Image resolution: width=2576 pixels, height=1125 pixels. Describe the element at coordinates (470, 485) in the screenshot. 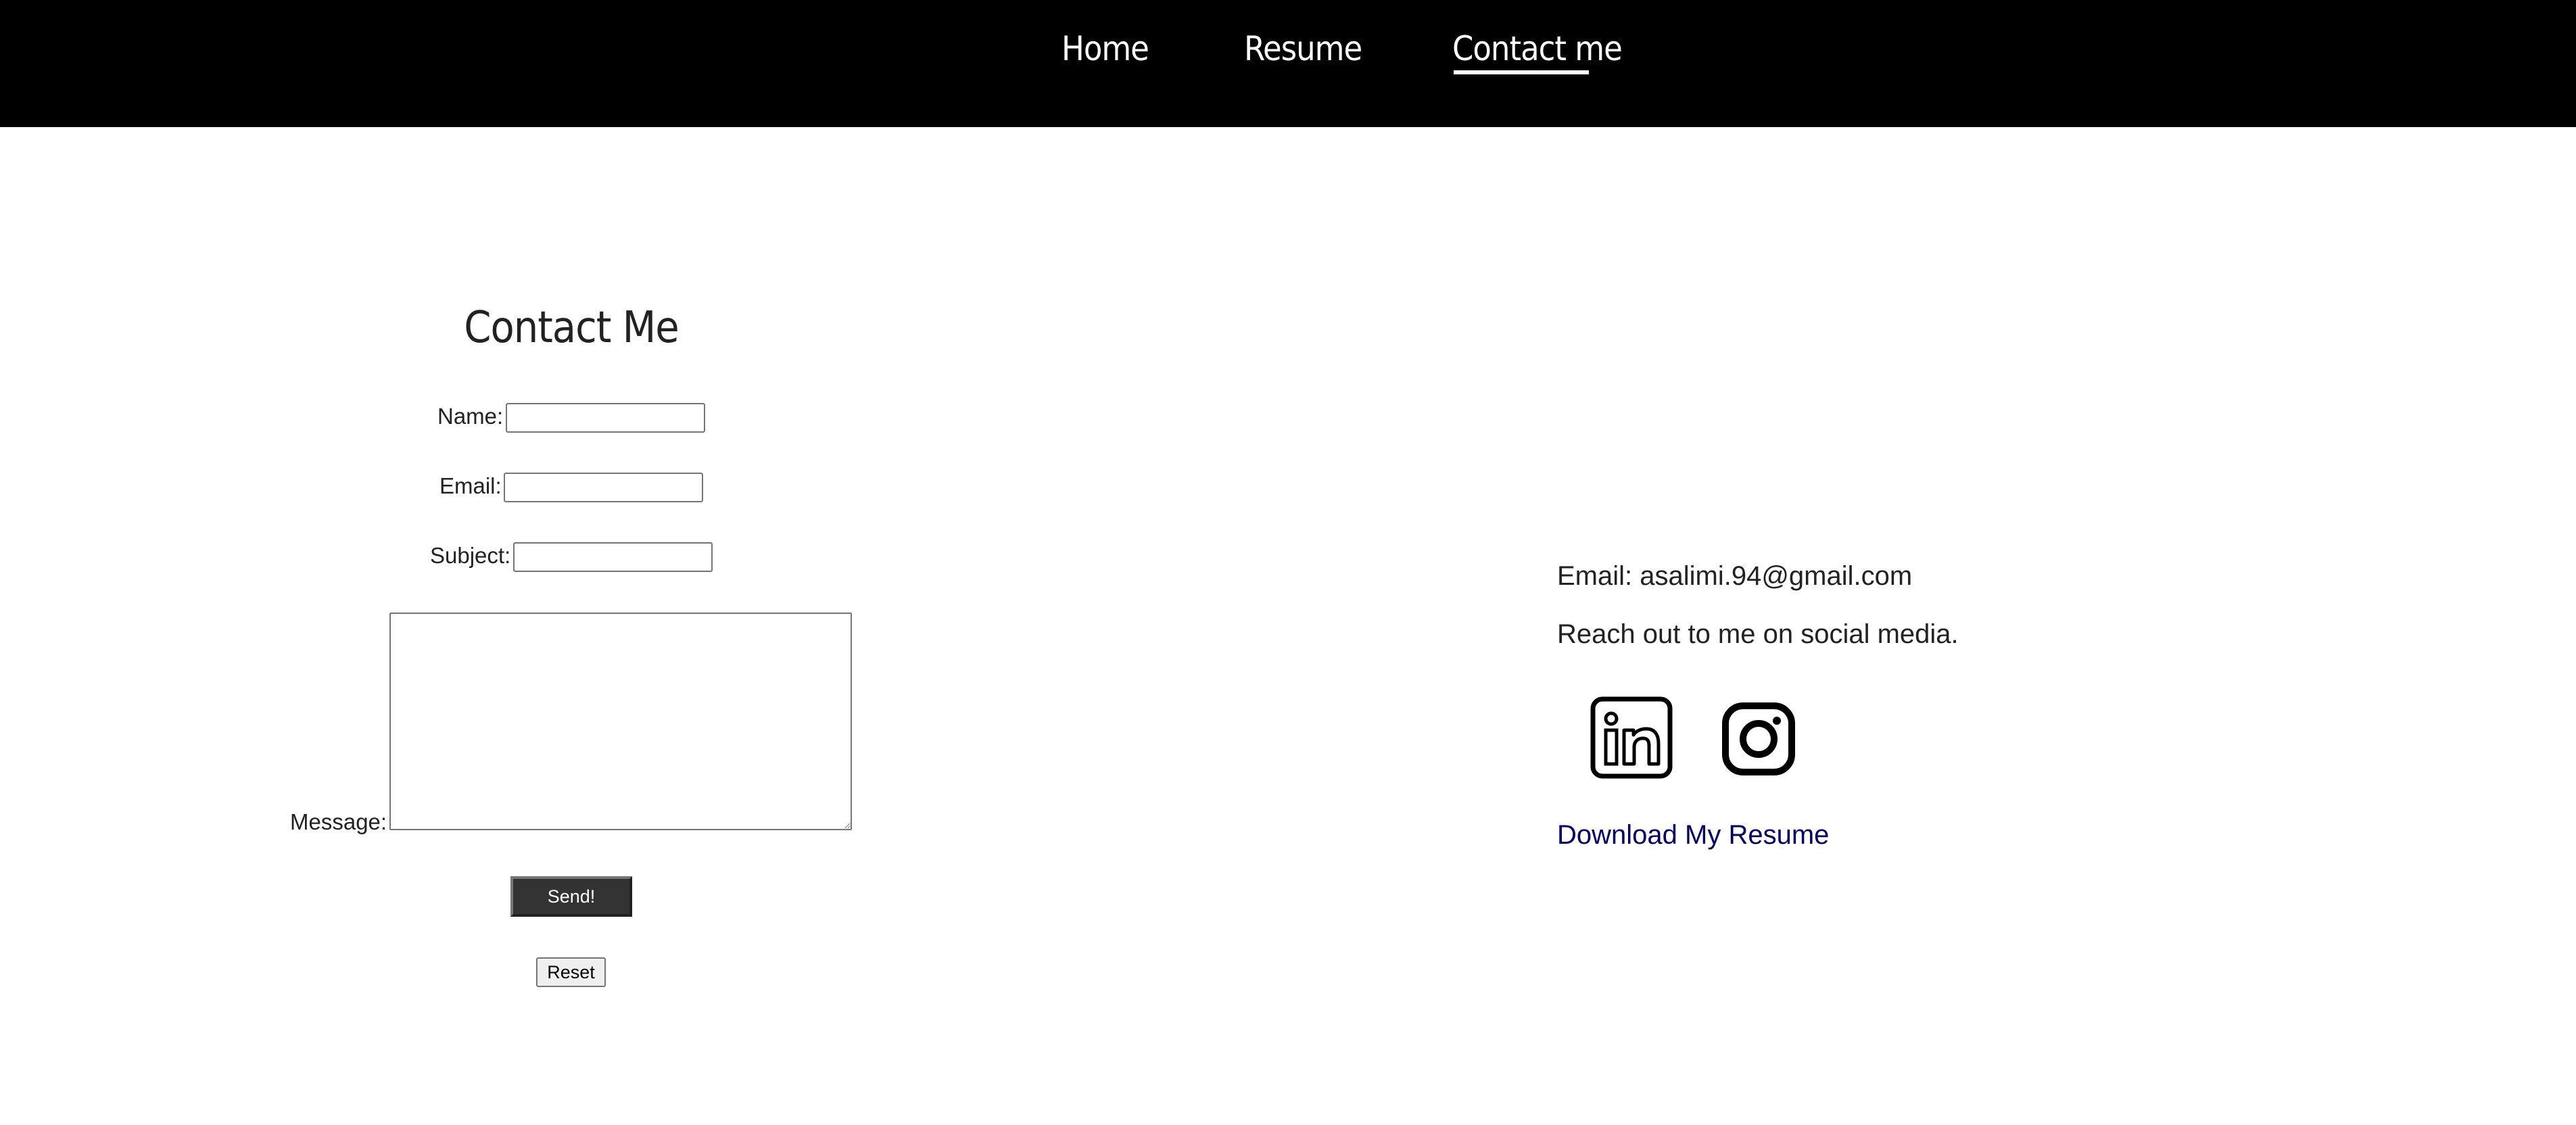

I see `email-label: Email:` at that location.